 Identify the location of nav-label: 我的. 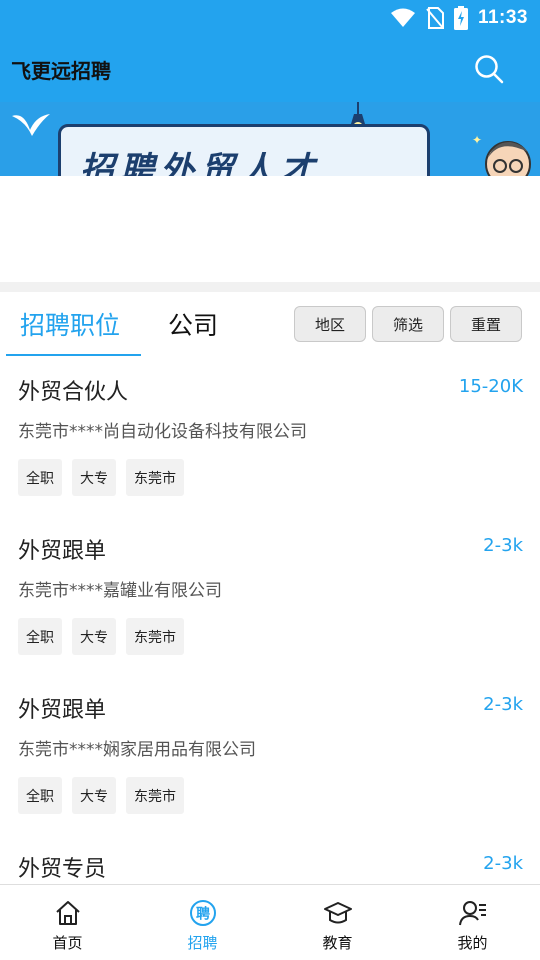
(472, 943).